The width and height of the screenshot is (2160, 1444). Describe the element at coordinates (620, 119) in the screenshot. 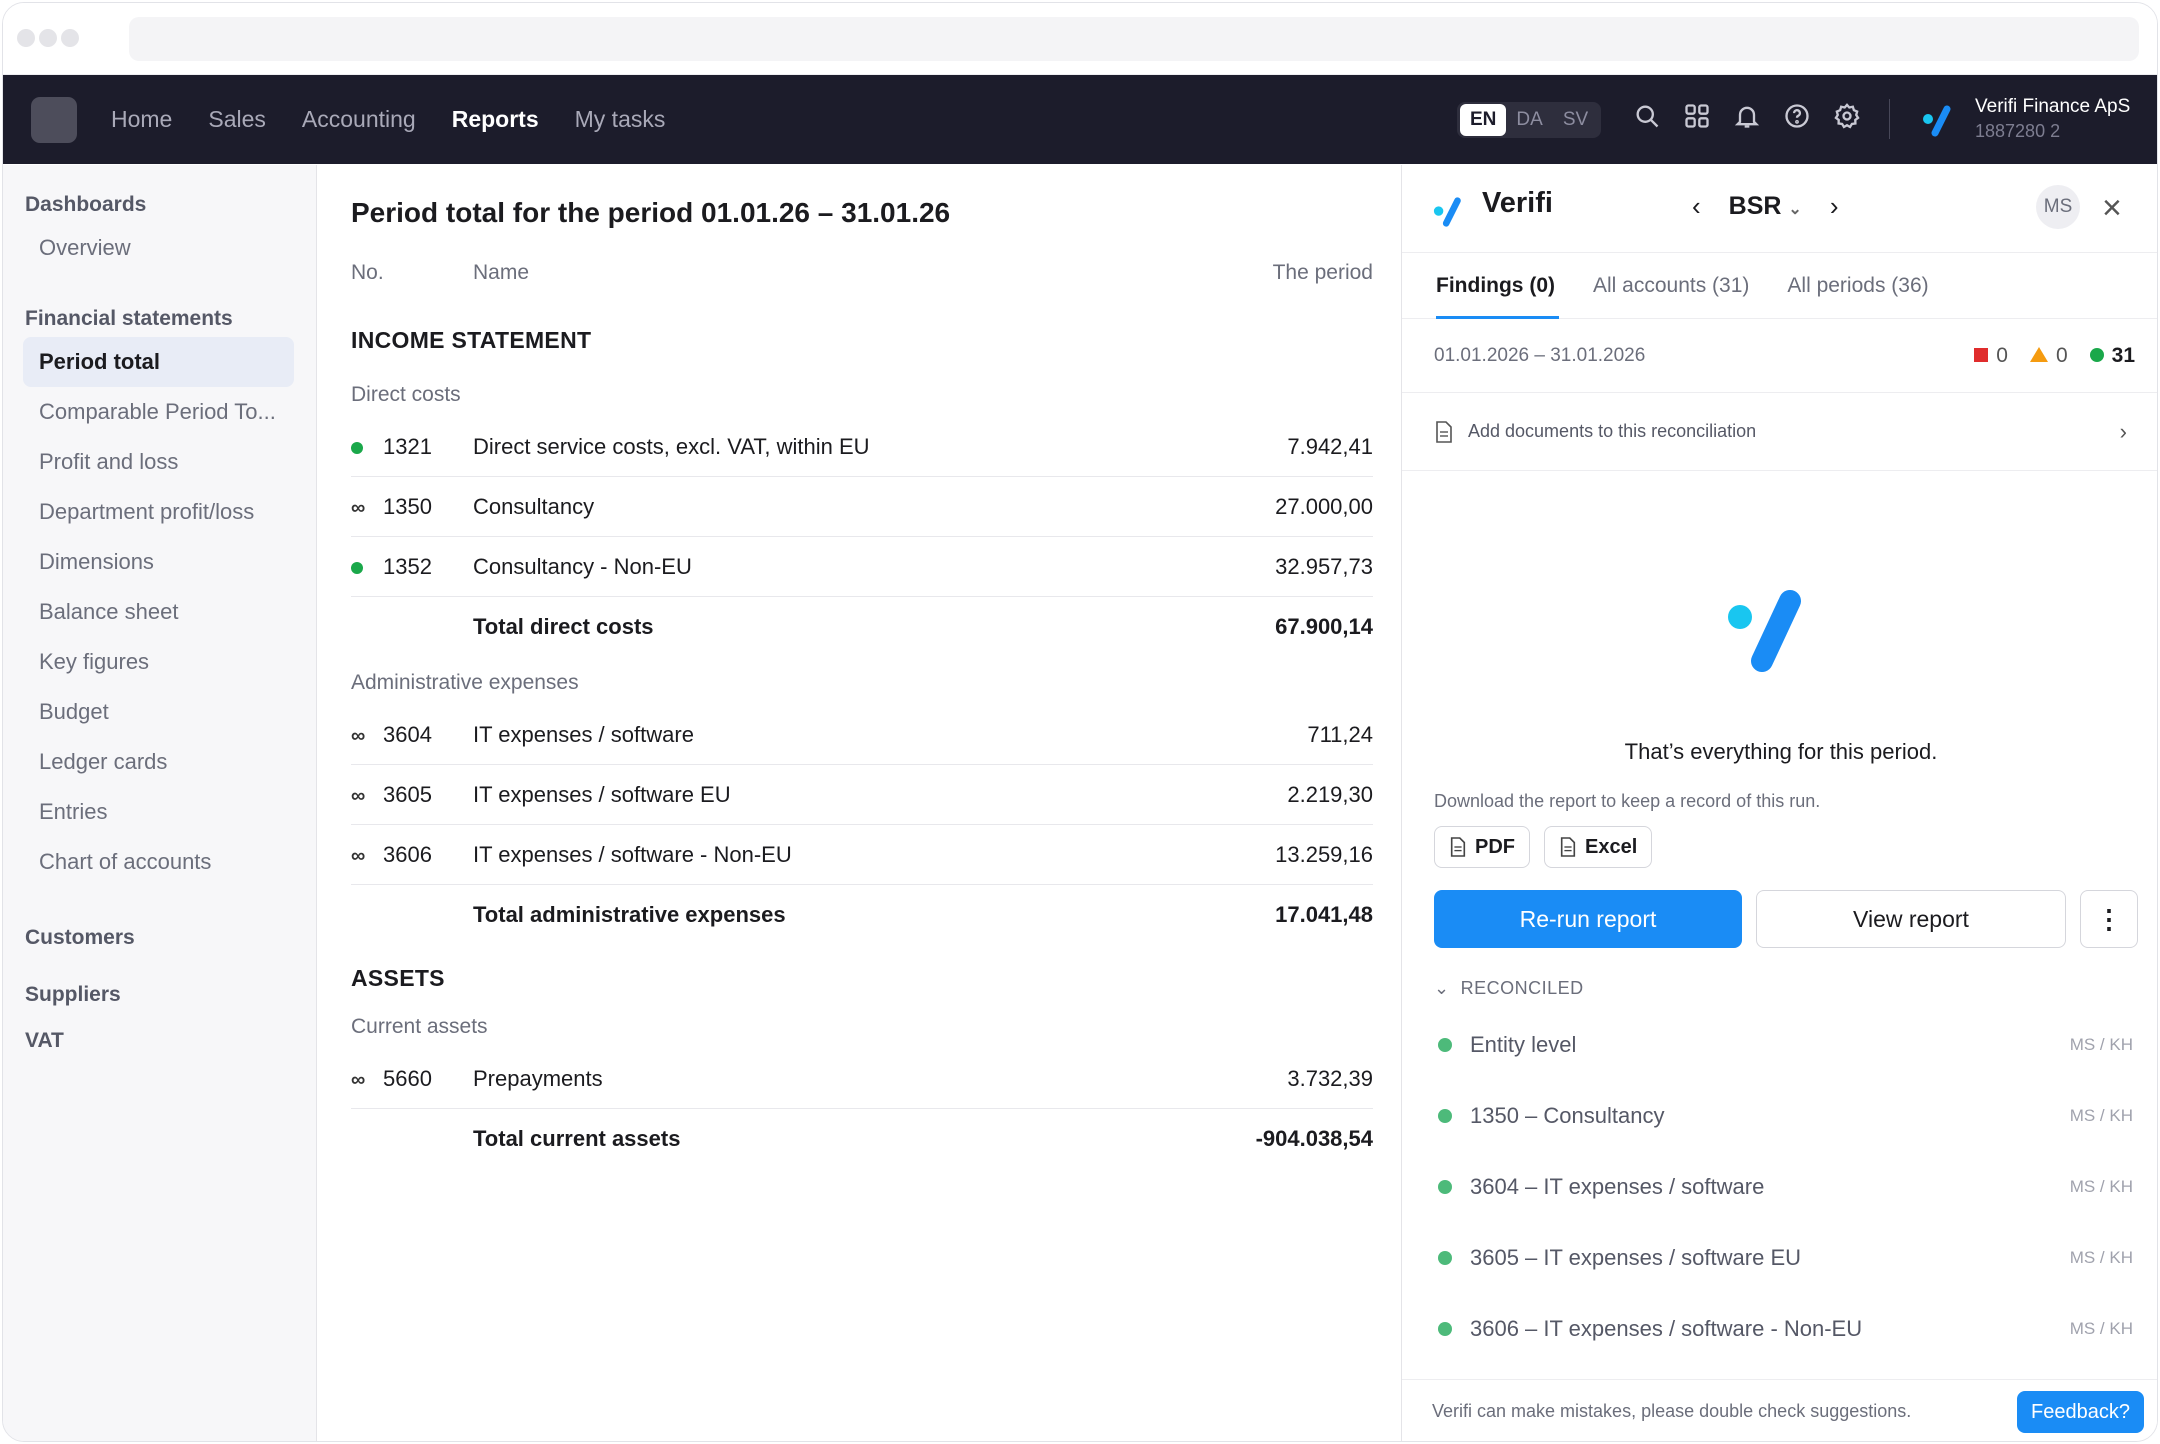

I see `nav-my-tasks: My tasks` at that location.